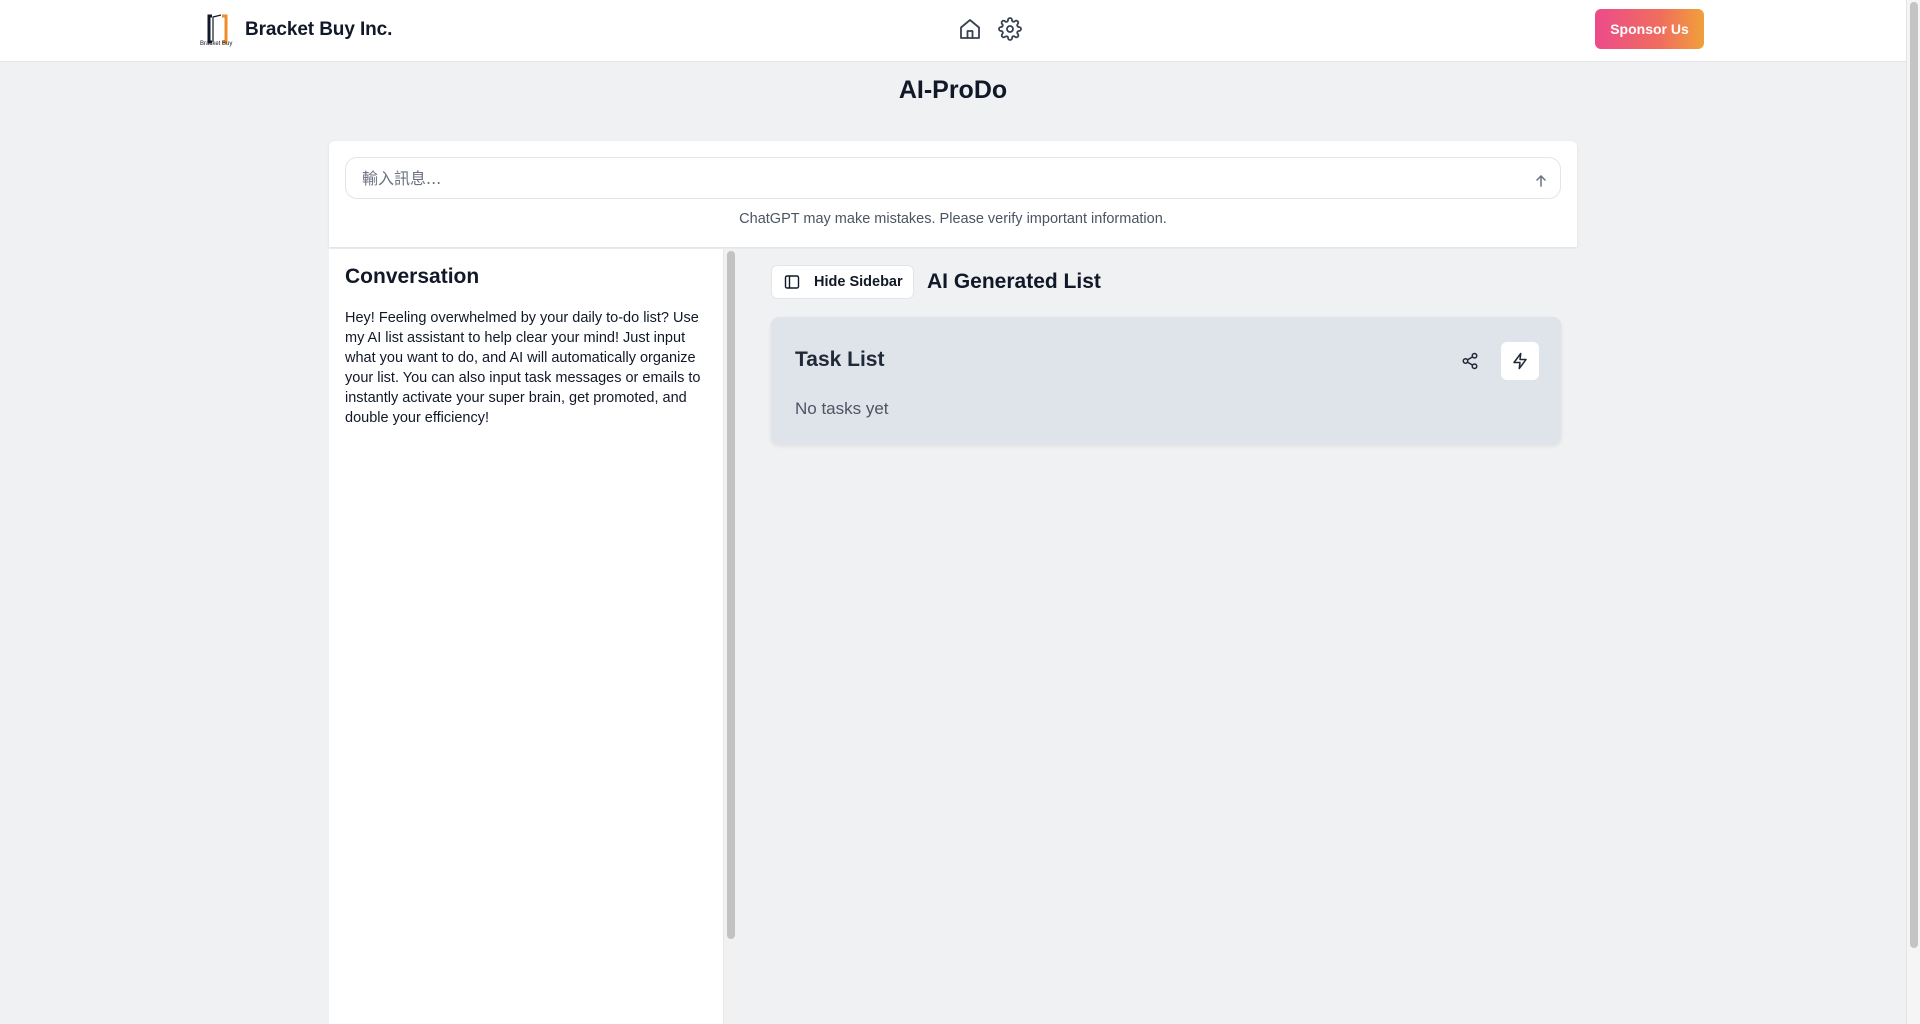 The height and width of the screenshot is (1024, 1920). I want to click on send-arrow-icon, so click(1541, 181).